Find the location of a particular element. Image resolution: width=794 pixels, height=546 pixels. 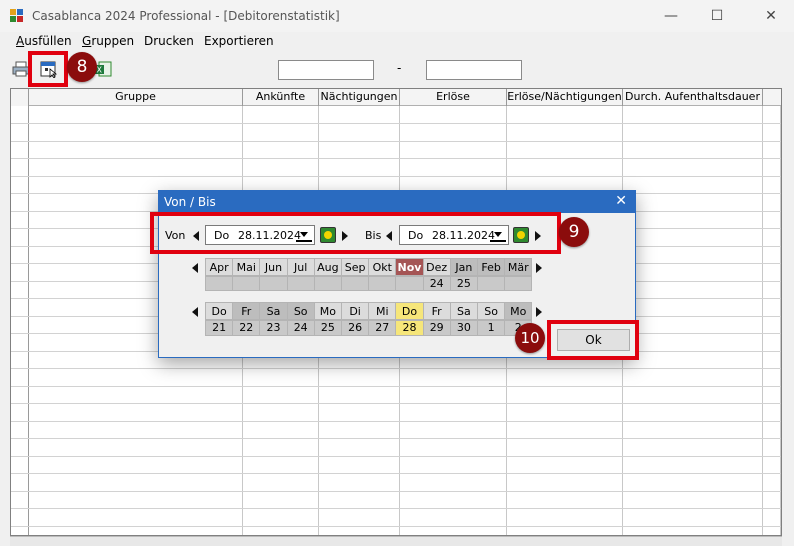

month-cell-3: Jul is located at coordinates (300, 267).